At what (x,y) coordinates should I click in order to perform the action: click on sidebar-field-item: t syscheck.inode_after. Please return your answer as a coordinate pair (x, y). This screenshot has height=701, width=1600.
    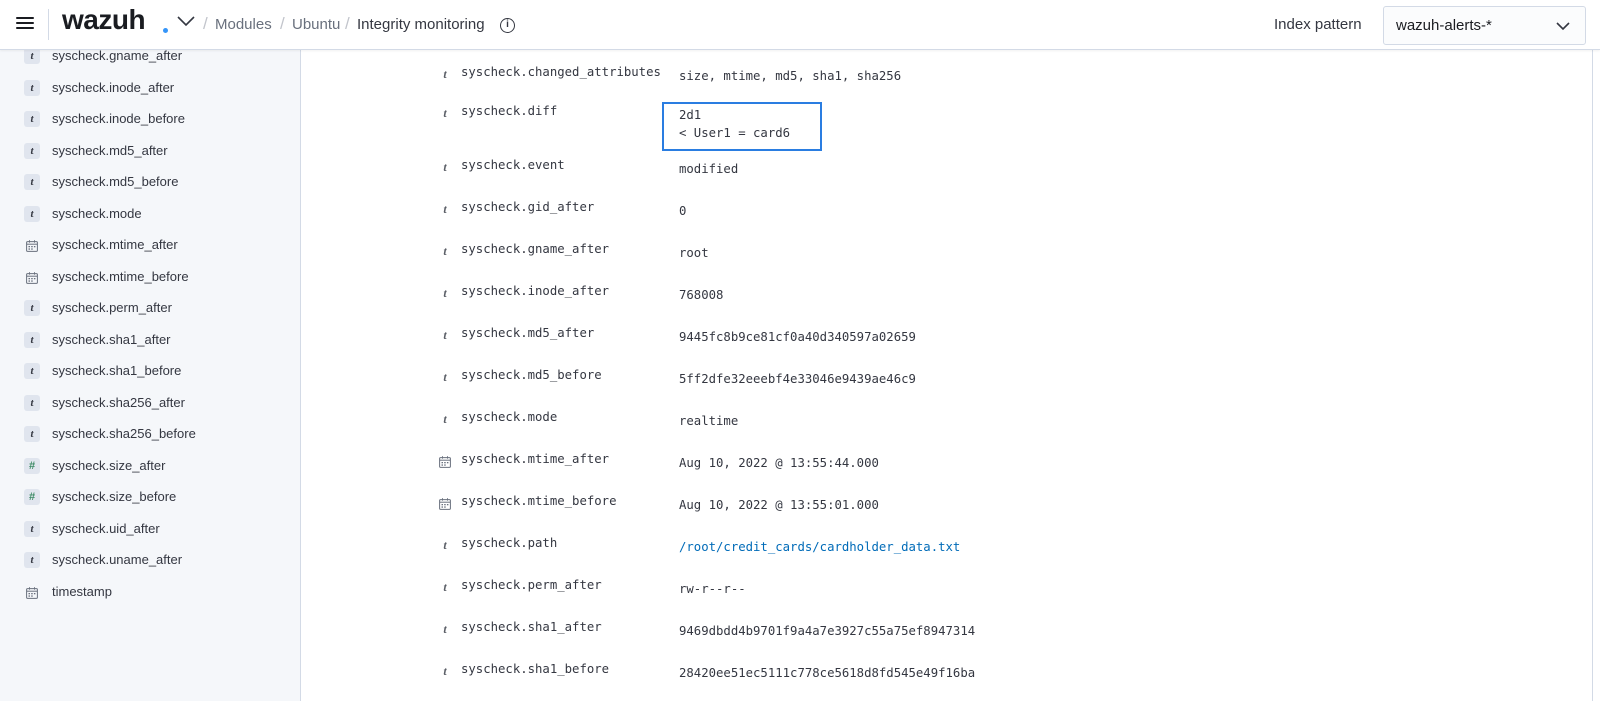
    Looking at the image, I should click on (150, 88).